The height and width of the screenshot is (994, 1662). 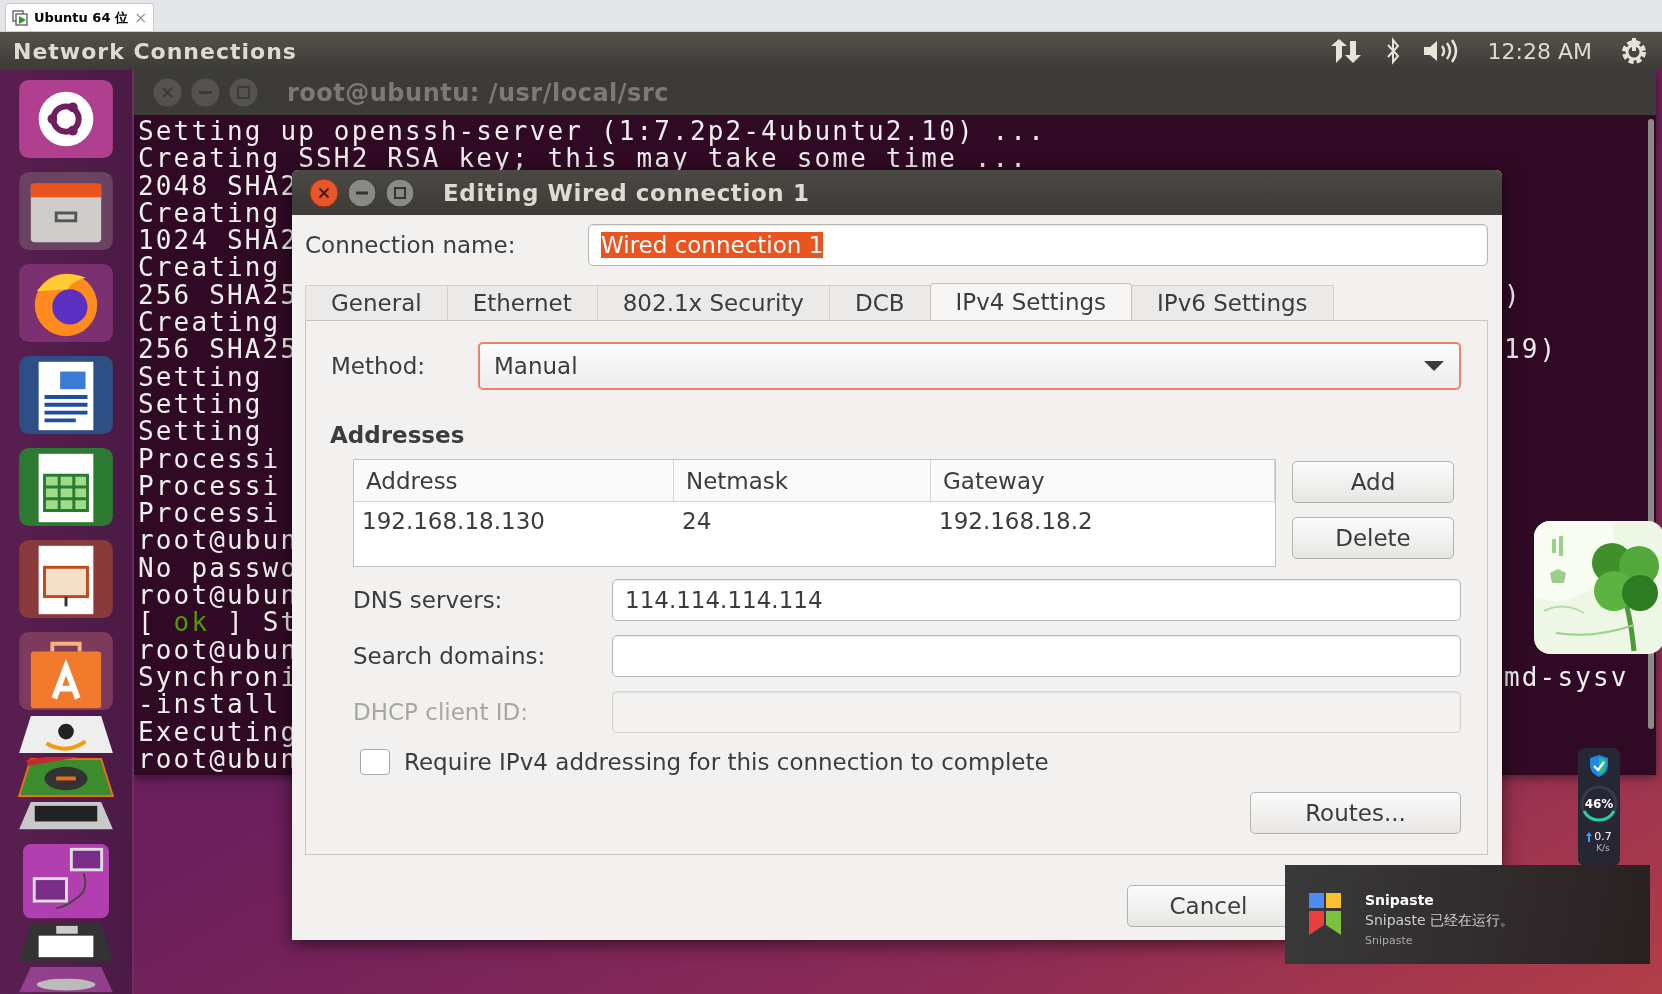 What do you see at coordinates (209, 485) in the screenshot?
I see `terminal-line: Processi` at bounding box center [209, 485].